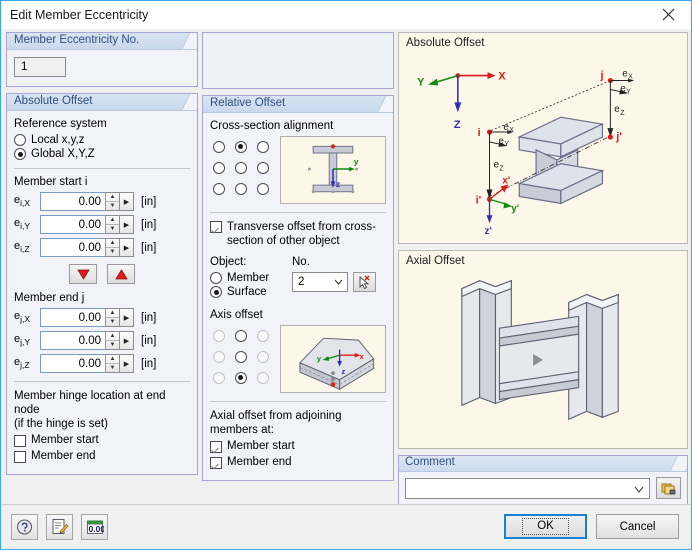 The height and width of the screenshot is (550, 692). Describe the element at coordinates (248, 278) in the screenshot. I see `radio-object-member-label: Member` at that location.